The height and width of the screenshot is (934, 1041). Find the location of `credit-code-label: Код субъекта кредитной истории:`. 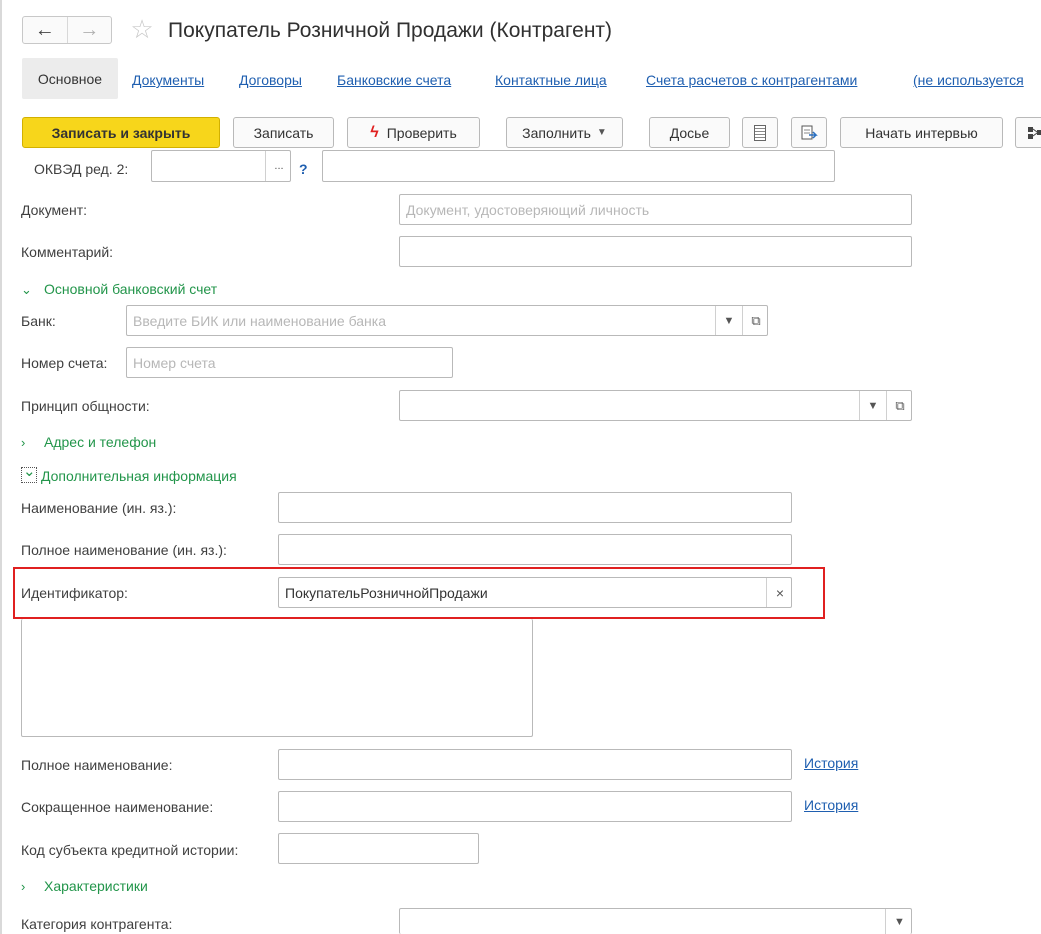

credit-code-label: Код субъекта кредитной истории: is located at coordinates (130, 850).